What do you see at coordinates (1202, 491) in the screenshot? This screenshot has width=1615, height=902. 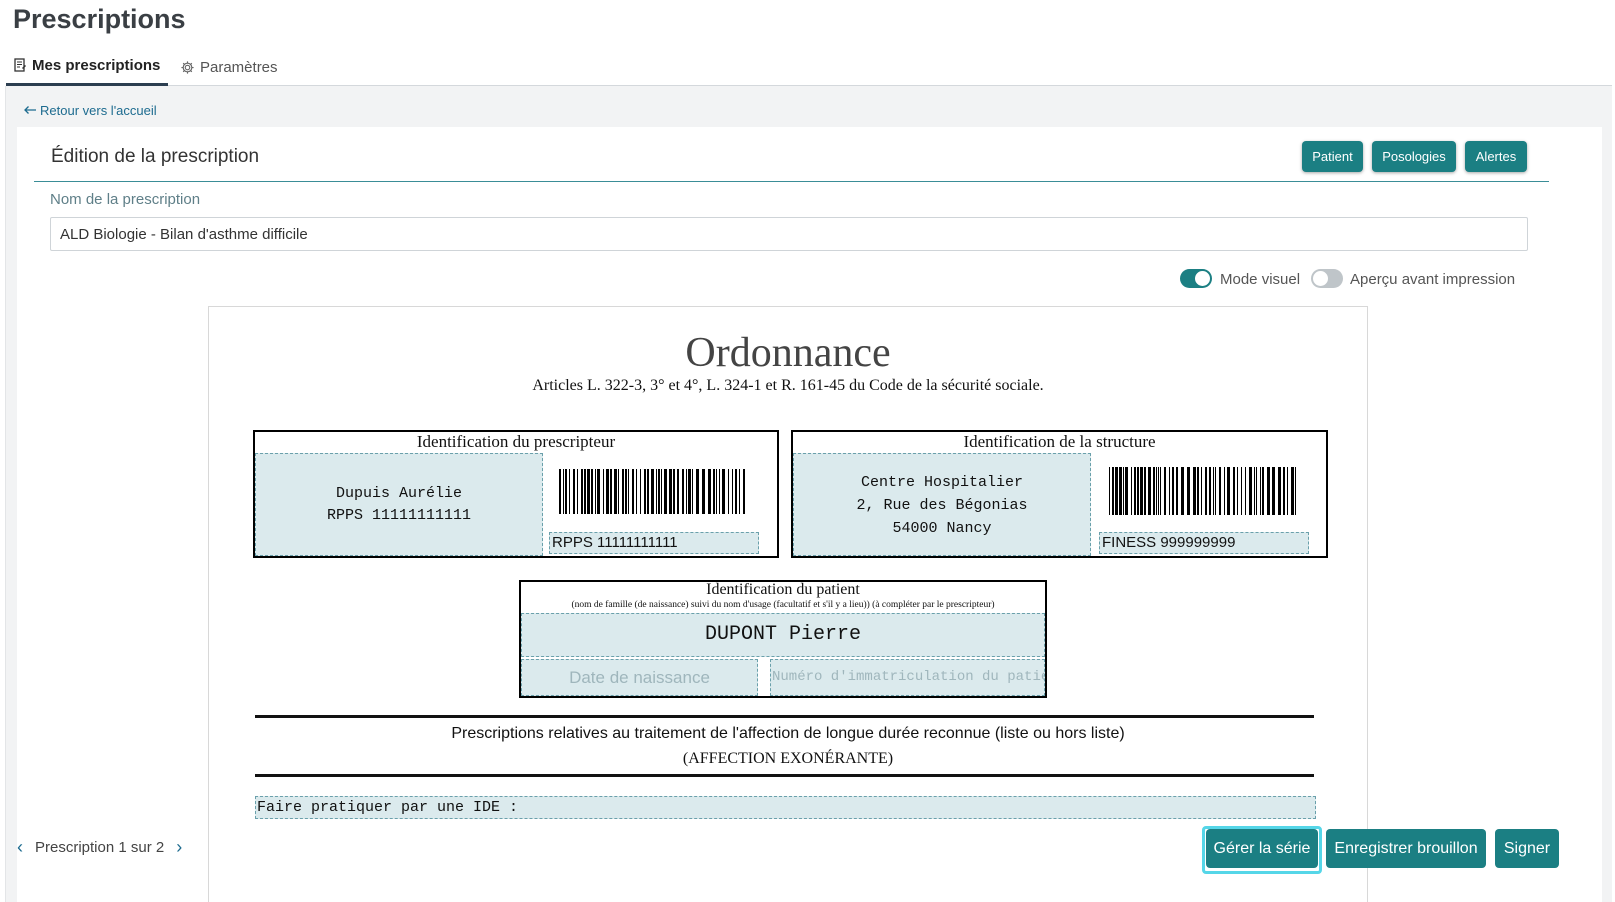 I see `structure-barcode` at bounding box center [1202, 491].